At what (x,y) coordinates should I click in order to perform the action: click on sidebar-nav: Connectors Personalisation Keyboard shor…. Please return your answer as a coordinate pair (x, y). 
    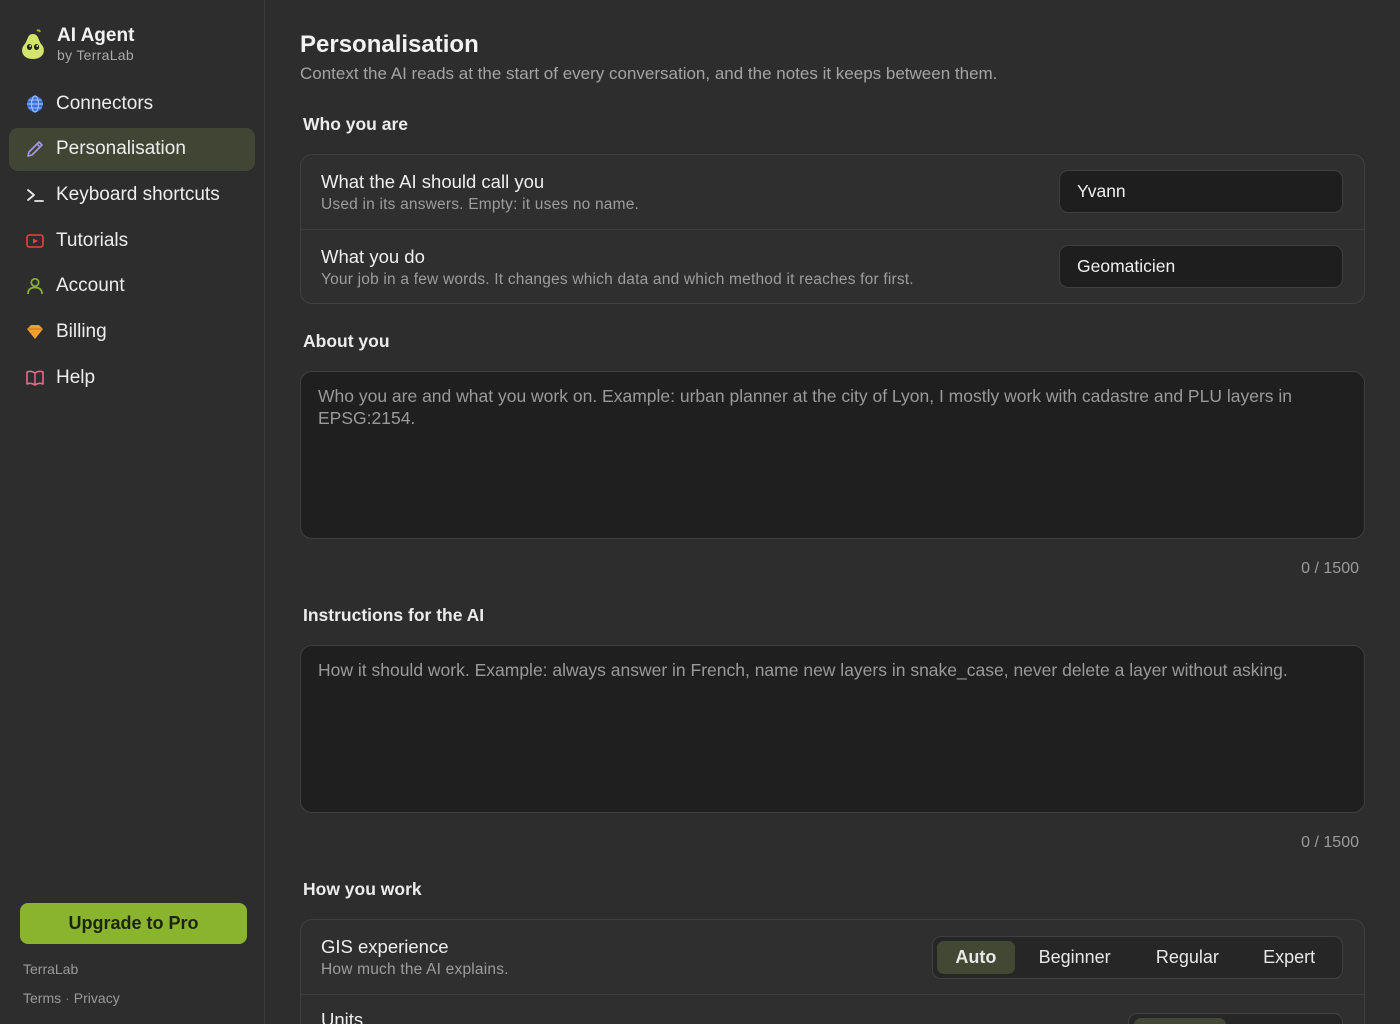
    Looking at the image, I should click on (132, 234).